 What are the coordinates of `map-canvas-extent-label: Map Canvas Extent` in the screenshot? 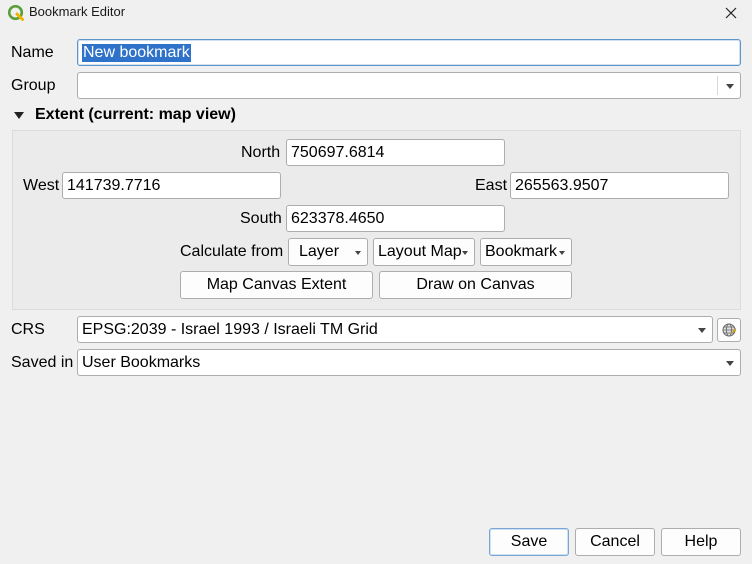 It's located at (276, 284).